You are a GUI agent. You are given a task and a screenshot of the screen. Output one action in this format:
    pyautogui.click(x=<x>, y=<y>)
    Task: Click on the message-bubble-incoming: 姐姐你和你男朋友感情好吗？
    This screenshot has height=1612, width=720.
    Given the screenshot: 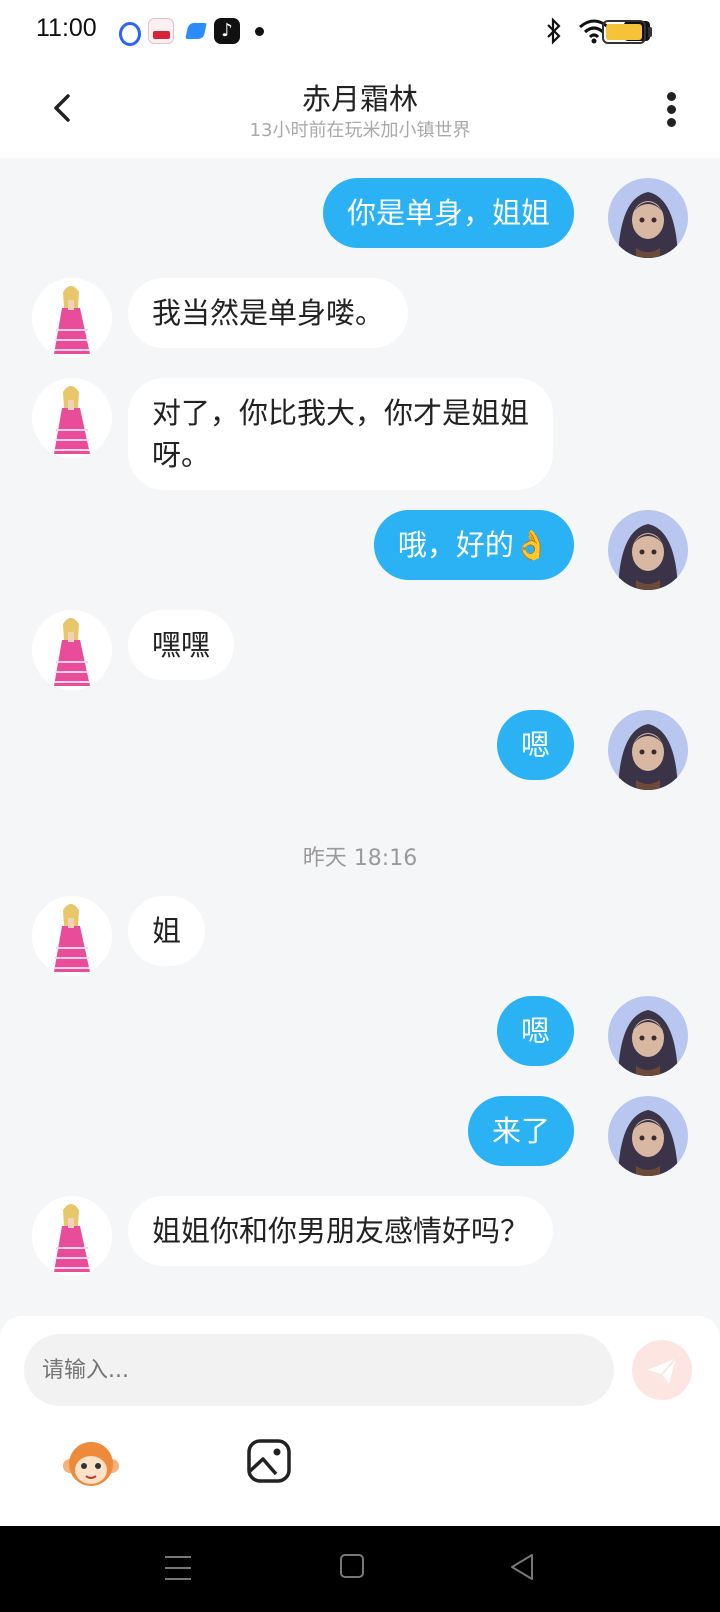 What is the action you would take?
    pyautogui.click(x=341, y=1231)
    